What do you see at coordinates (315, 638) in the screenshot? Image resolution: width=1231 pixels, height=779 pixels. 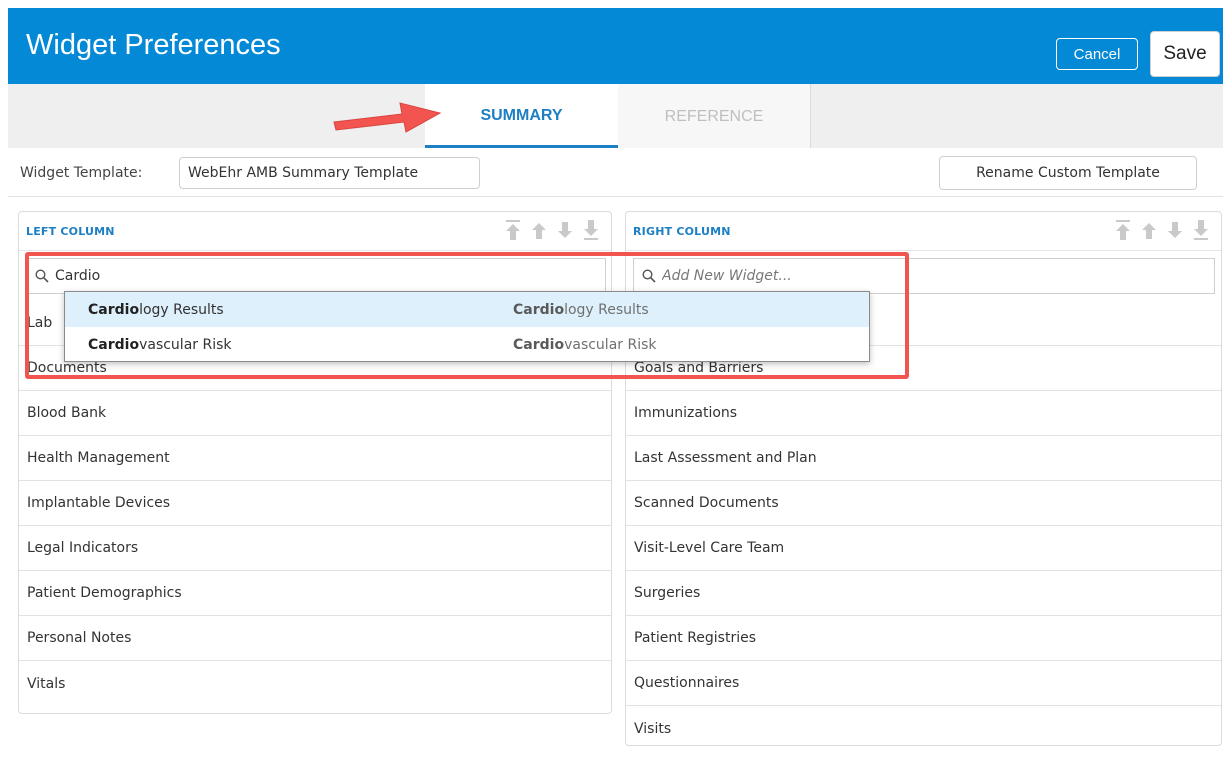 I see `list-item: Personal Notes` at bounding box center [315, 638].